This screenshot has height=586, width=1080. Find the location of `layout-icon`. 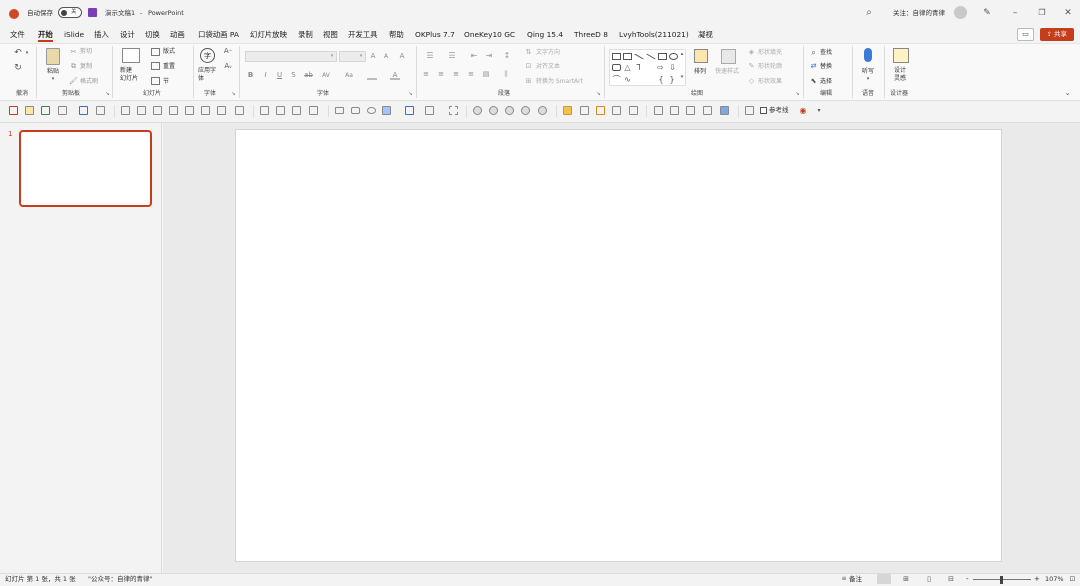

layout-icon is located at coordinates (155, 52).